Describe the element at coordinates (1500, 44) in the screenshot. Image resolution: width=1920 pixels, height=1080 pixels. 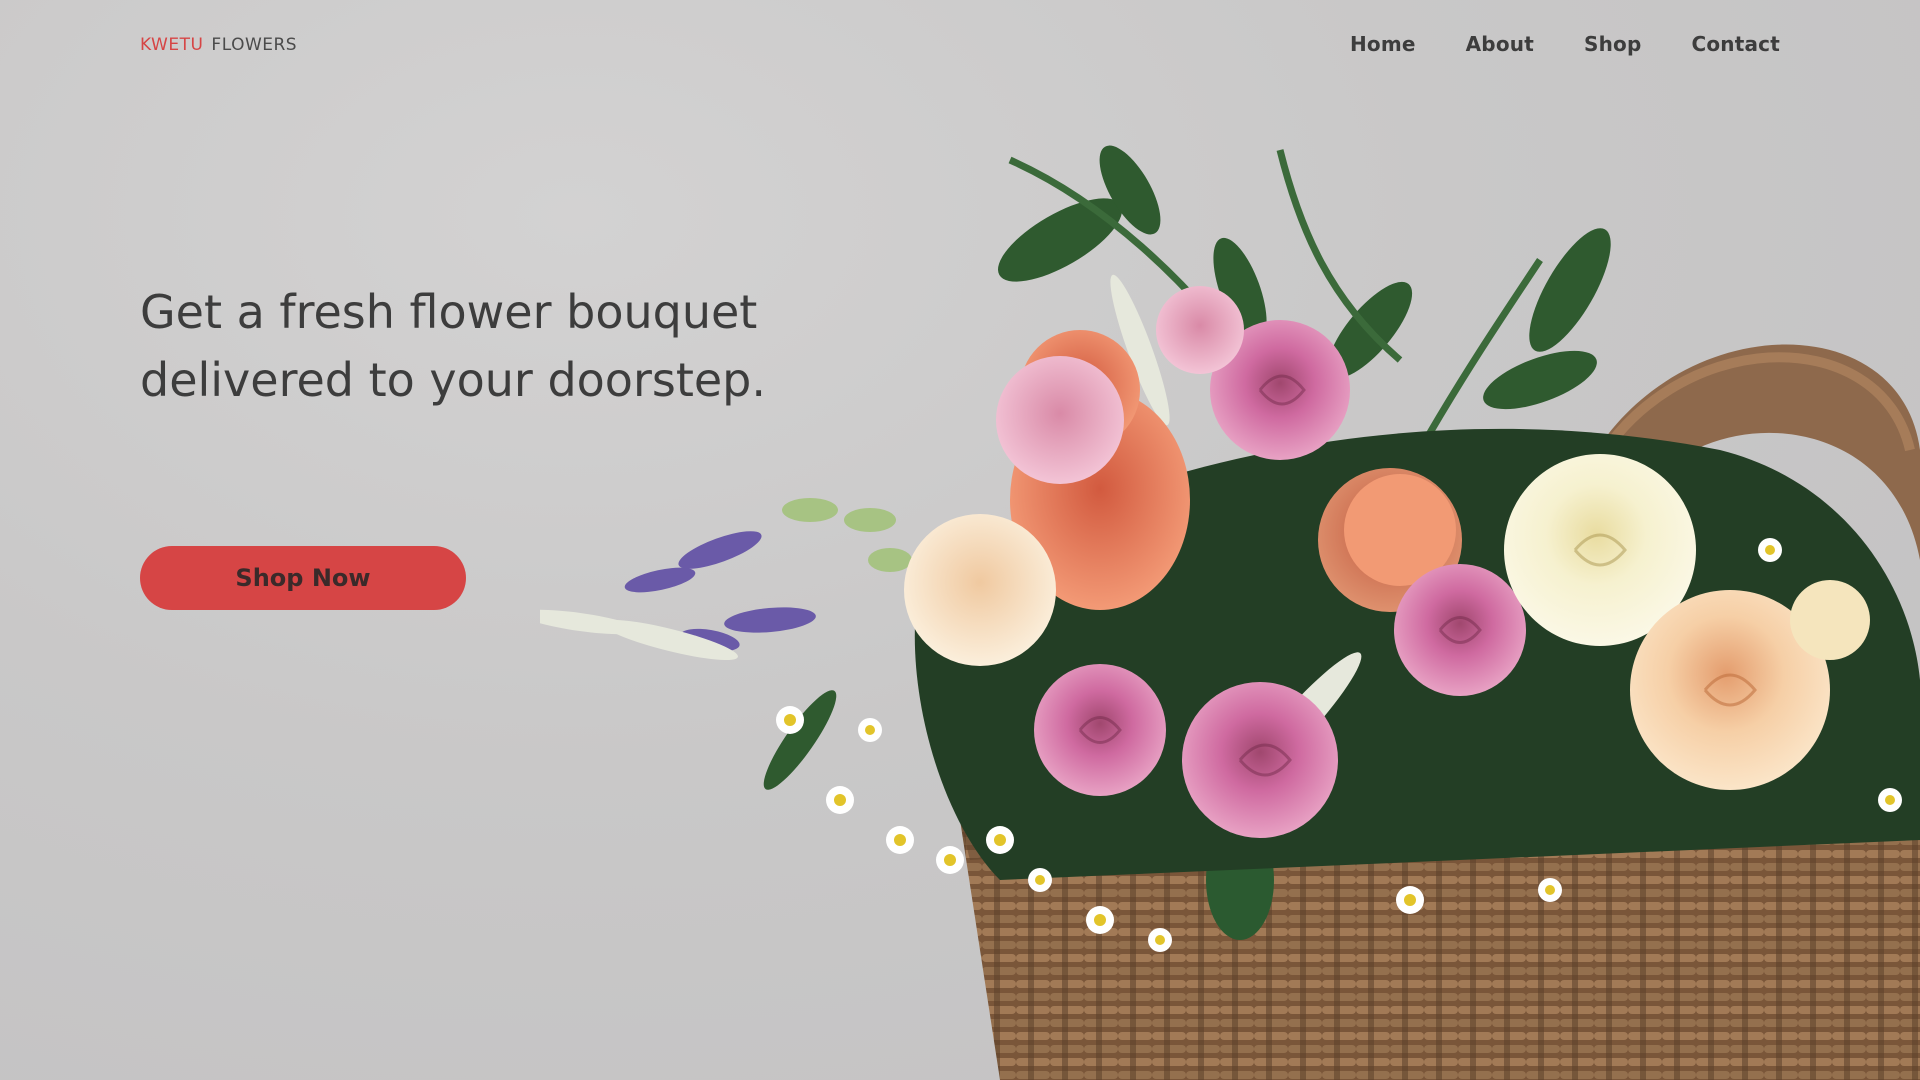
I see `nav-link-about: About` at that location.